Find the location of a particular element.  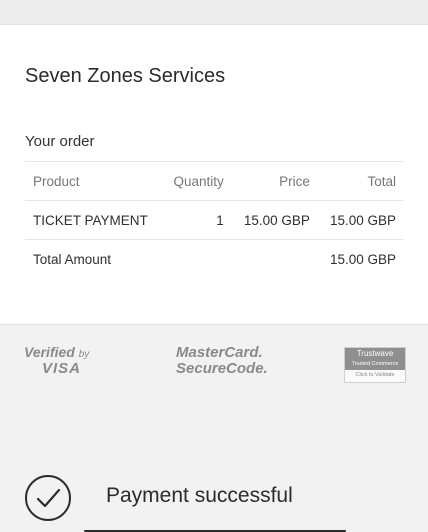

item-price: 15.00 GBP is located at coordinates (274, 220).